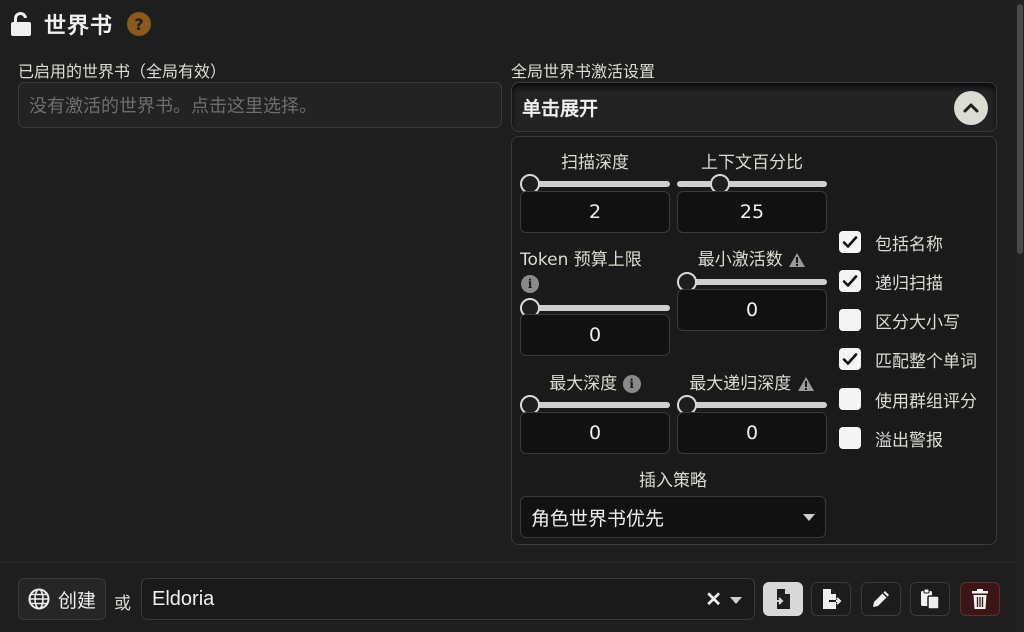 This screenshot has height=632, width=1024. I want to click on max-depth-label-group: 最大深度 i, so click(595, 381).